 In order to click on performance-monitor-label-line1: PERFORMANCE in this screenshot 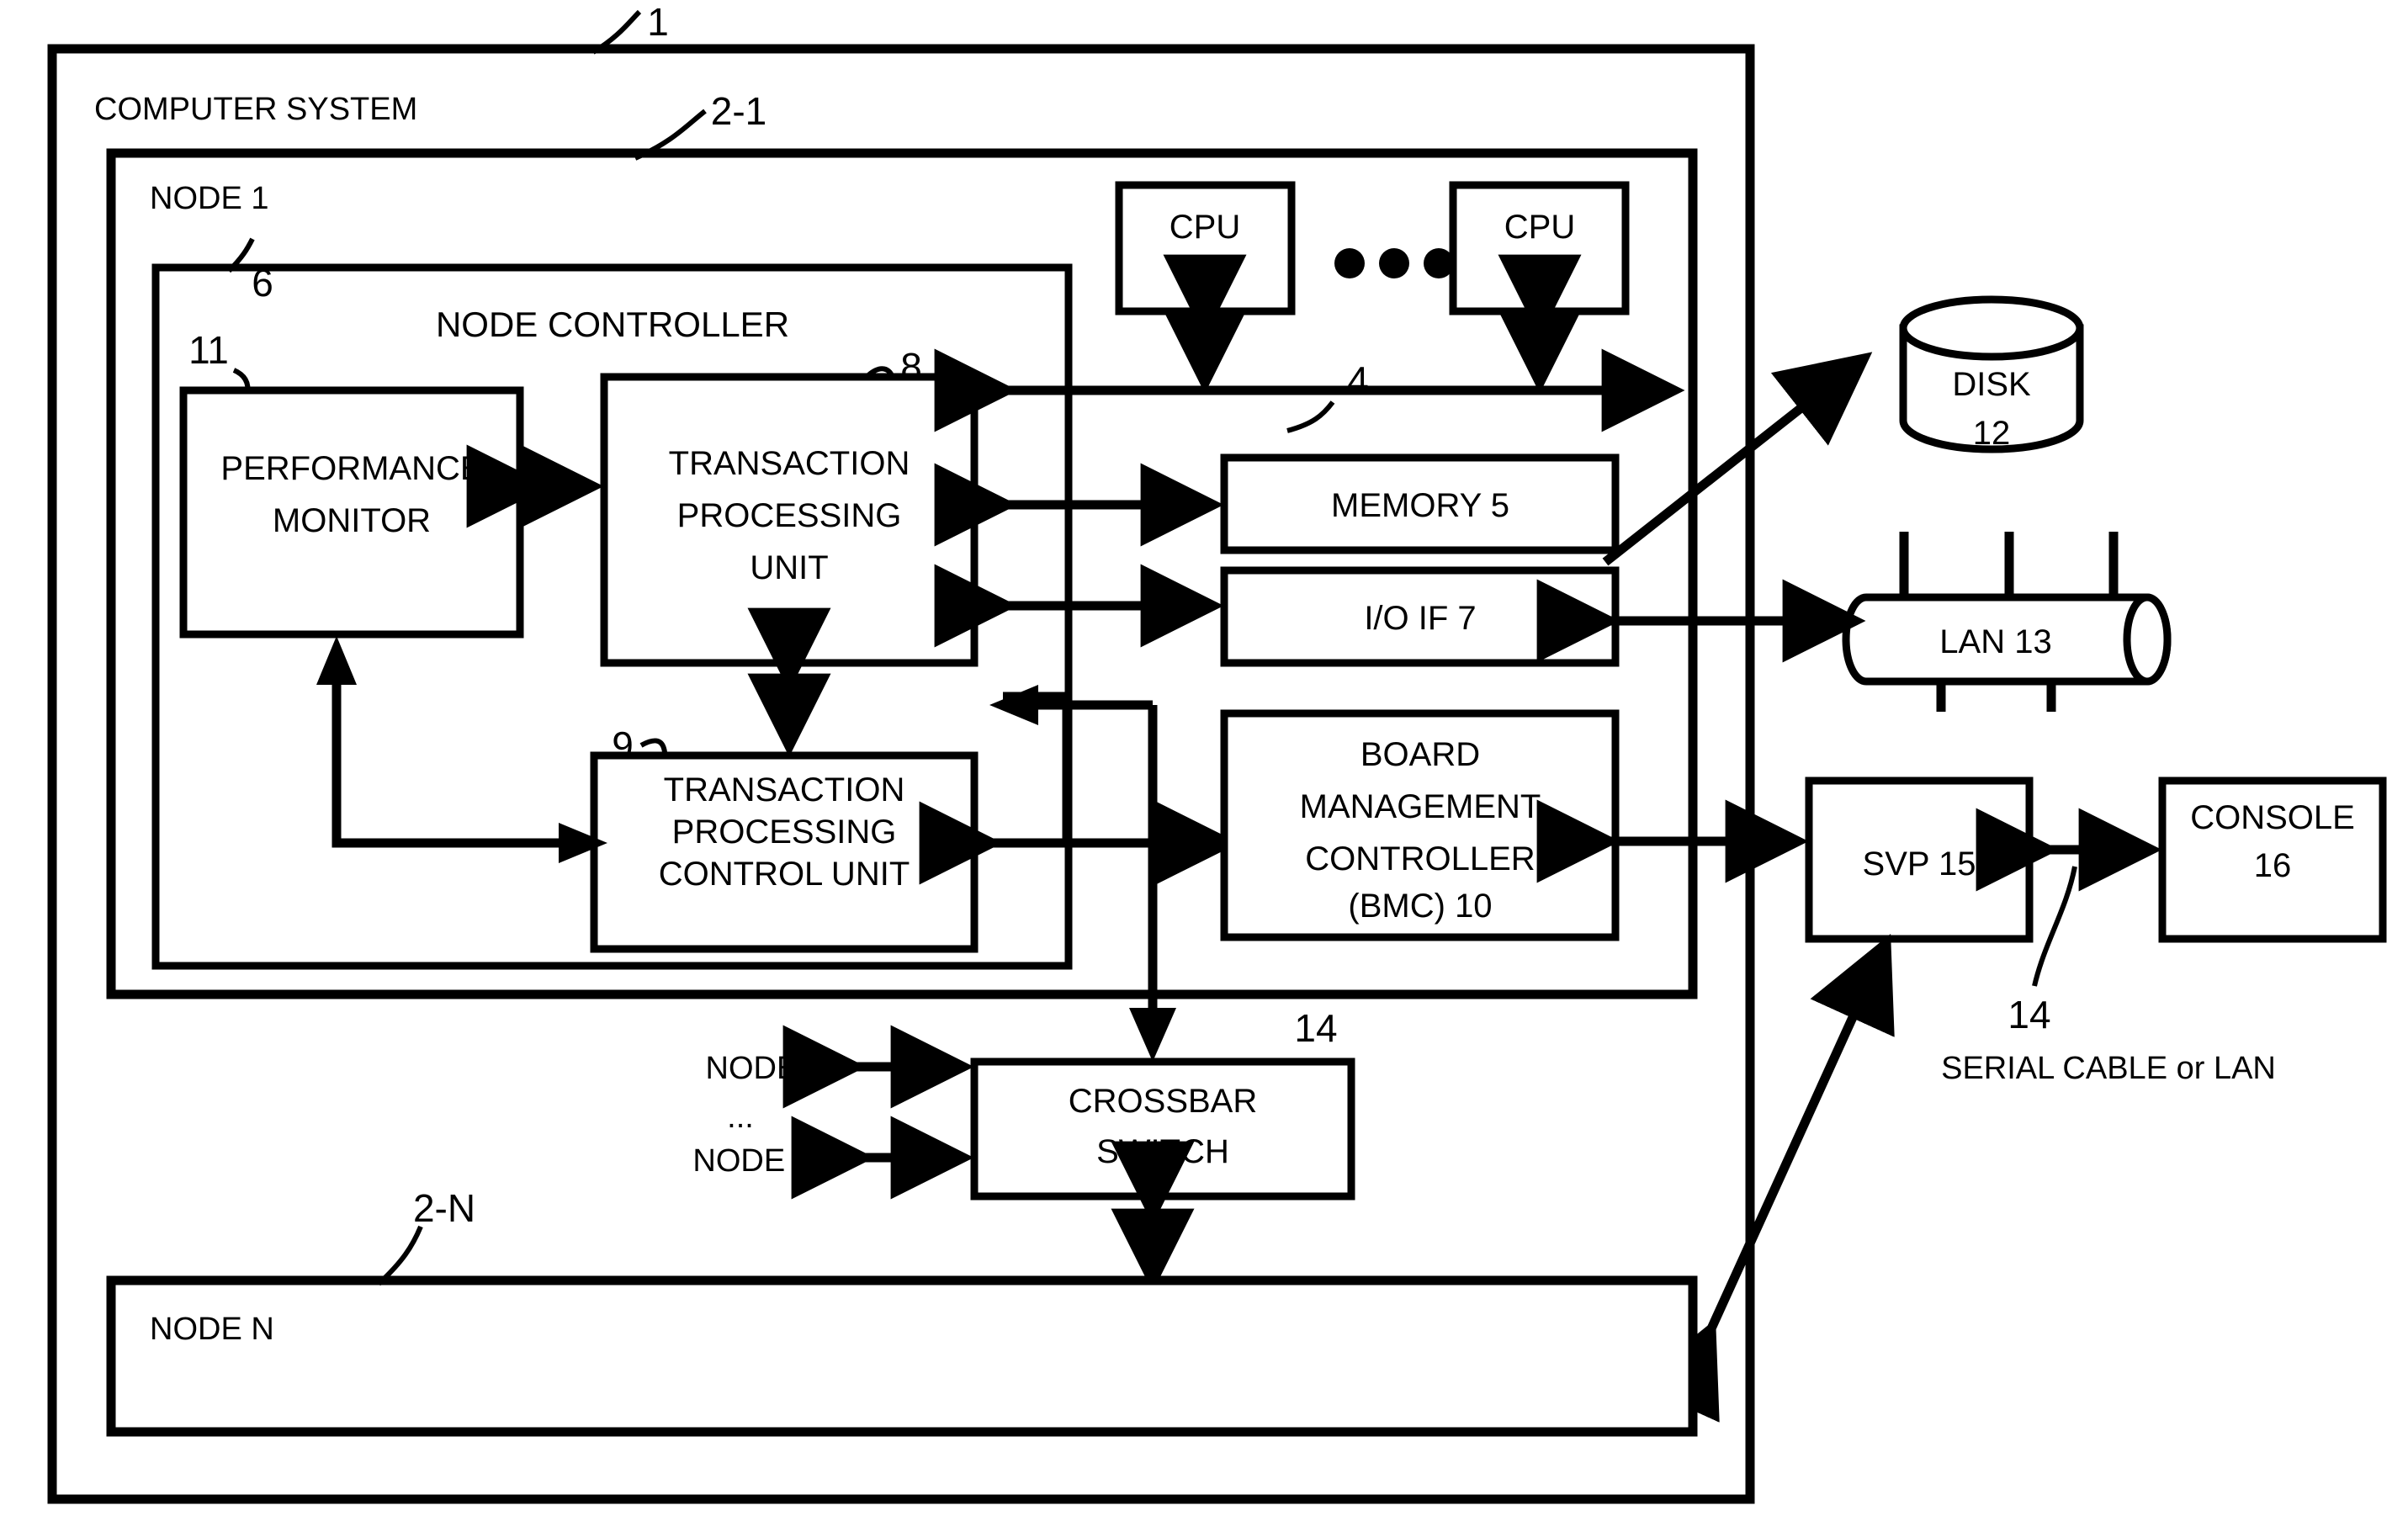, I will do `click(351, 469)`.